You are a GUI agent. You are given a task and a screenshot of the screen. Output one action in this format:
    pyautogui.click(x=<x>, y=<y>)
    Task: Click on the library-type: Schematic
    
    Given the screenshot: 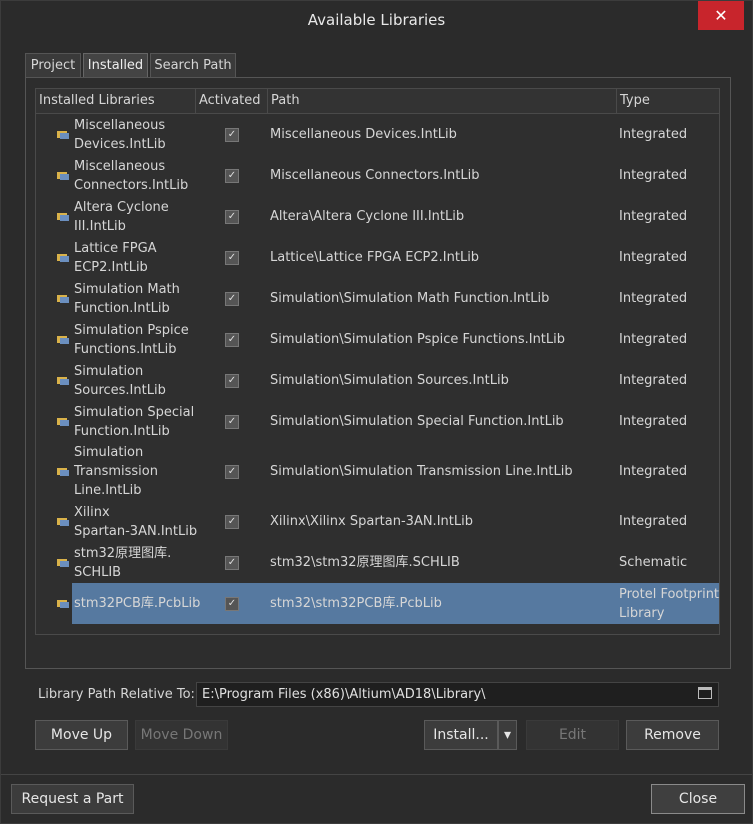 What is the action you would take?
    pyautogui.click(x=653, y=562)
    